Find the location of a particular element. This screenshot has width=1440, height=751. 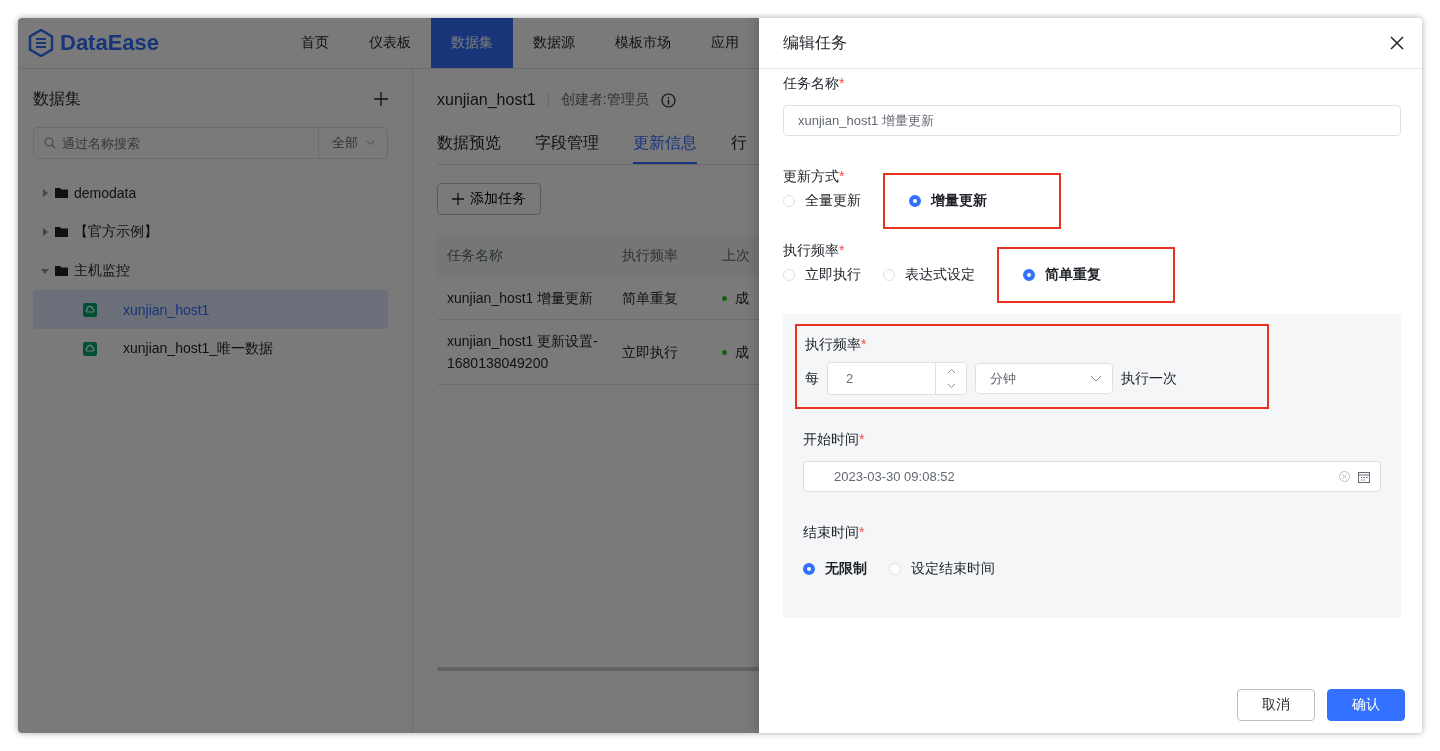

field-label: 任务名称* is located at coordinates (814, 83).